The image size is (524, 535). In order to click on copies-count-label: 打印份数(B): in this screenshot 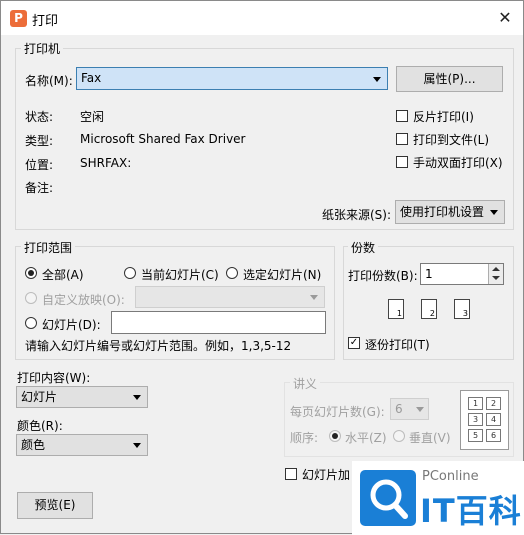, I will do `click(383, 276)`.